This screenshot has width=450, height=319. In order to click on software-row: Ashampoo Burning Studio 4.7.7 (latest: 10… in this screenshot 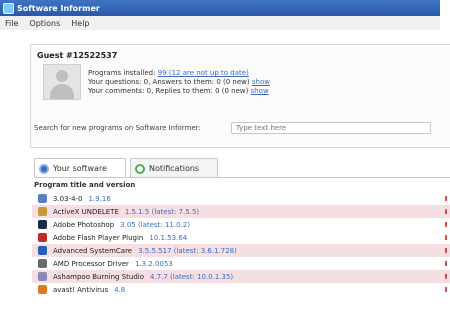, I will do `click(241, 276)`.